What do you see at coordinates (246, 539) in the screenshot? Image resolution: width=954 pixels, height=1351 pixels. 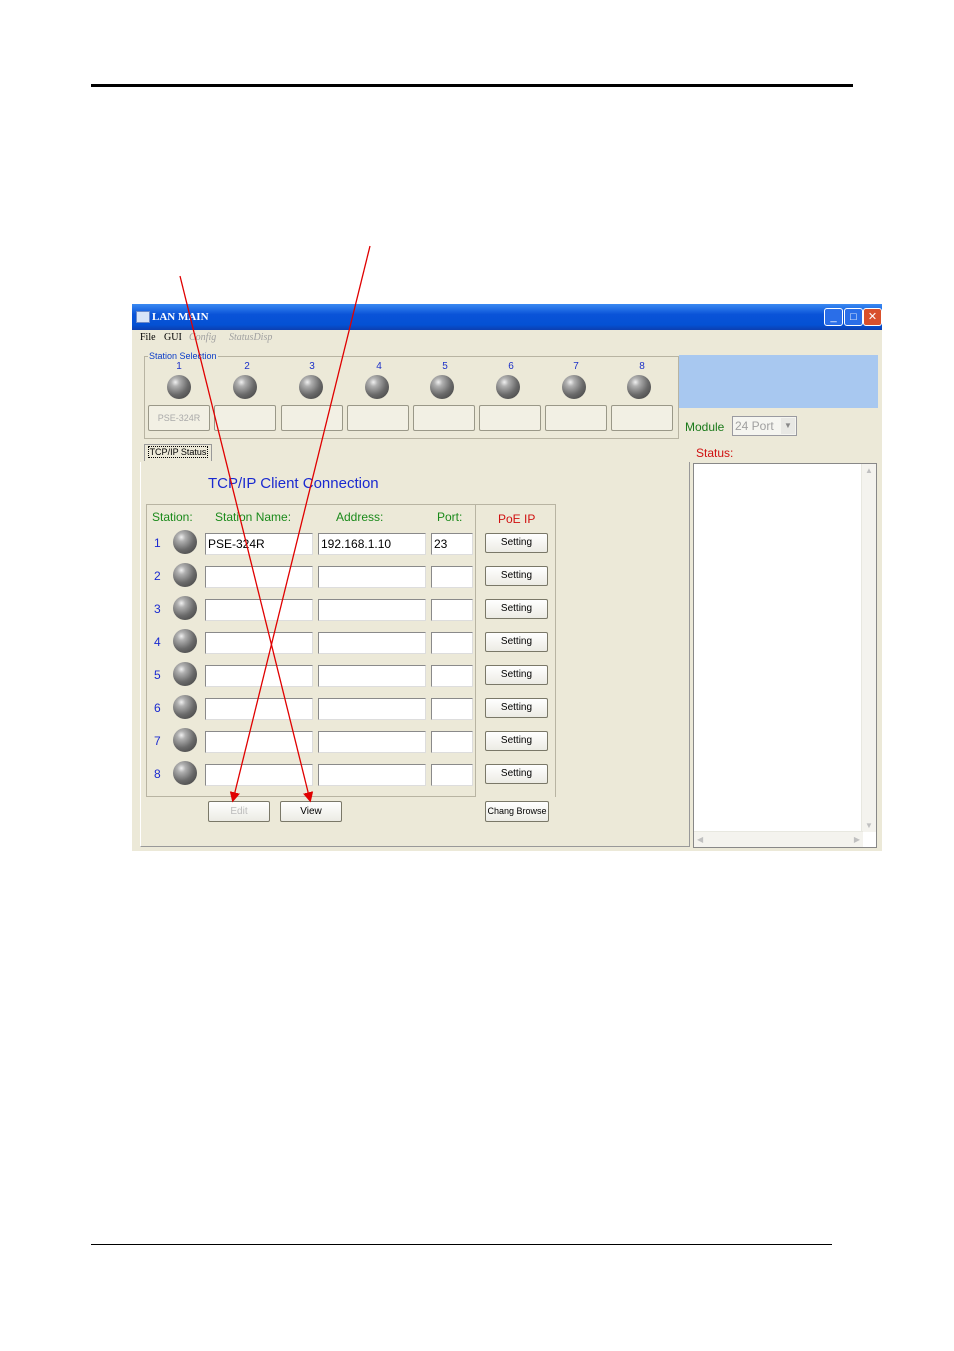 I see `arrow-to-view-button` at bounding box center [246, 539].